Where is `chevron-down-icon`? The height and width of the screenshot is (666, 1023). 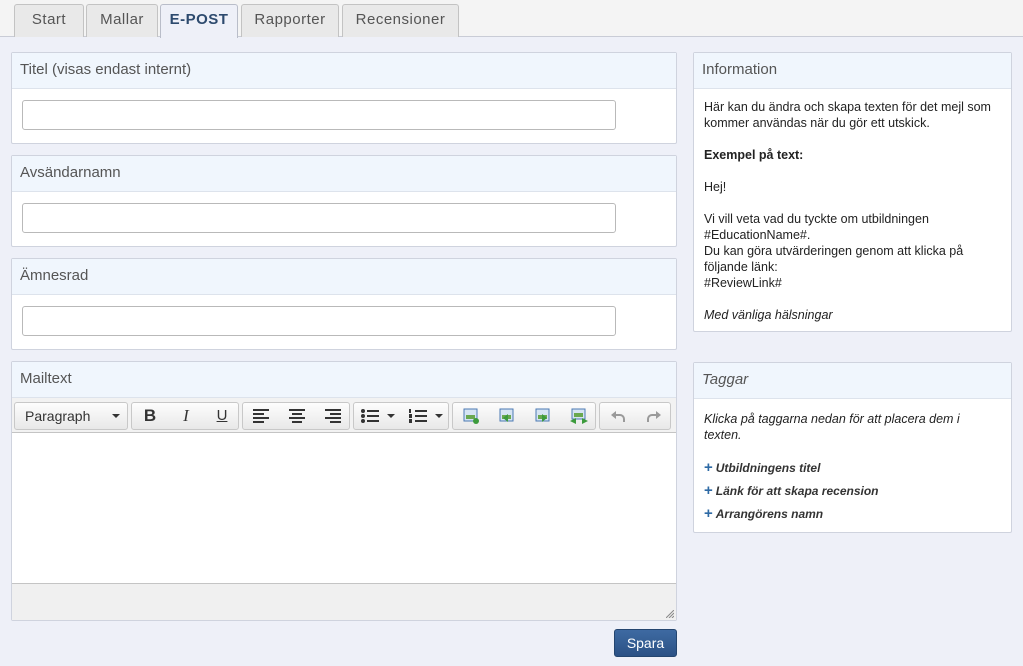
chevron-down-icon is located at coordinates (116, 416).